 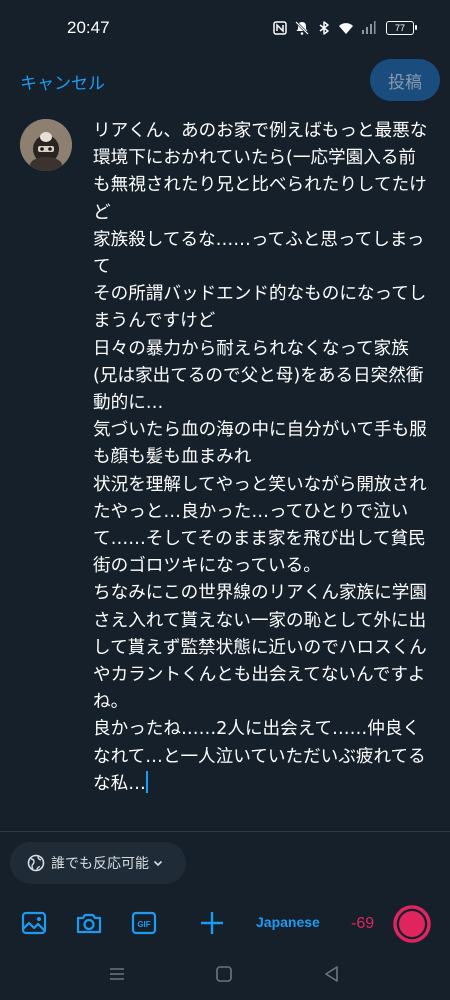 I want to click on chevron-down-icon, so click(x=158, y=863).